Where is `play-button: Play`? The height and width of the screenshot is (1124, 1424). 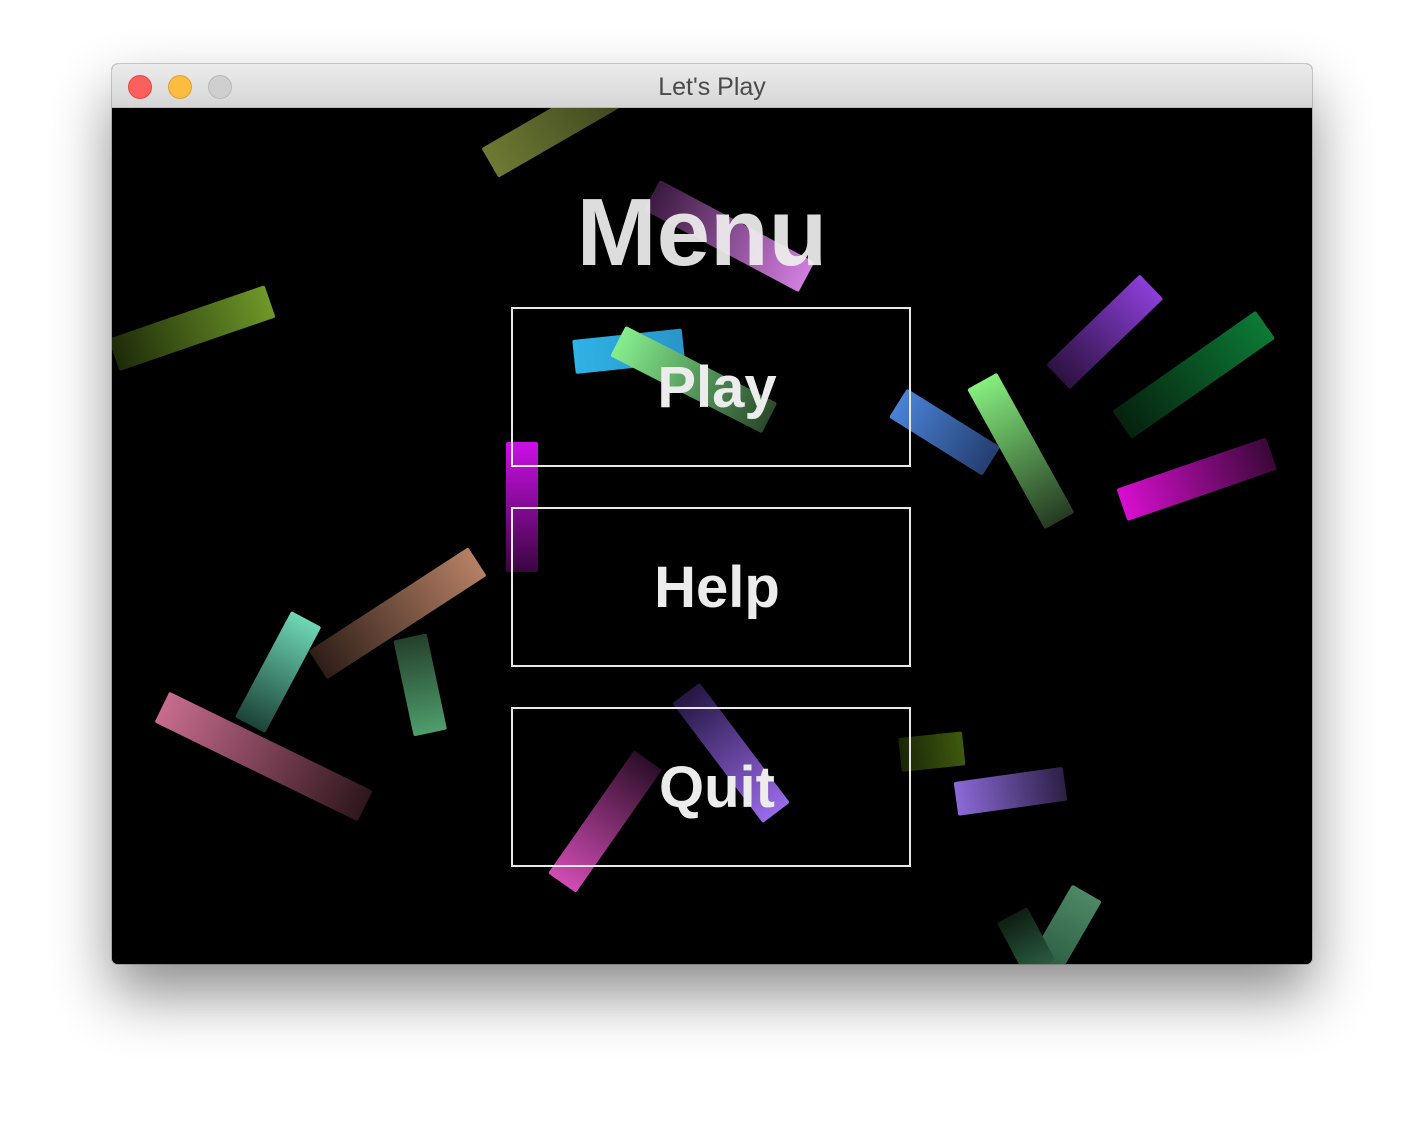 play-button: Play is located at coordinates (711, 387).